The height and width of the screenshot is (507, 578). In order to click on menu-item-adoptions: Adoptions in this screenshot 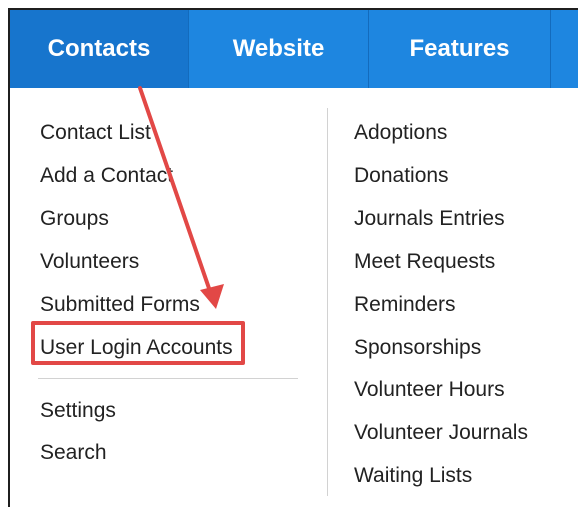, I will do `click(400, 133)`.